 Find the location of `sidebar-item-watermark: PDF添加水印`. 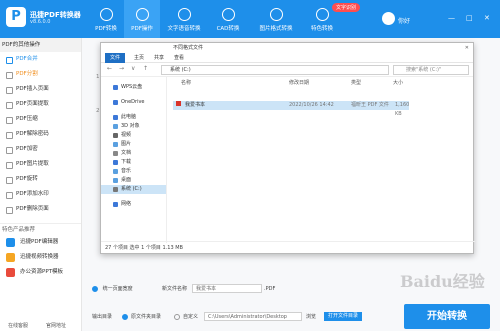

sidebar-item-watermark: PDF添加水印 is located at coordinates (40, 194).